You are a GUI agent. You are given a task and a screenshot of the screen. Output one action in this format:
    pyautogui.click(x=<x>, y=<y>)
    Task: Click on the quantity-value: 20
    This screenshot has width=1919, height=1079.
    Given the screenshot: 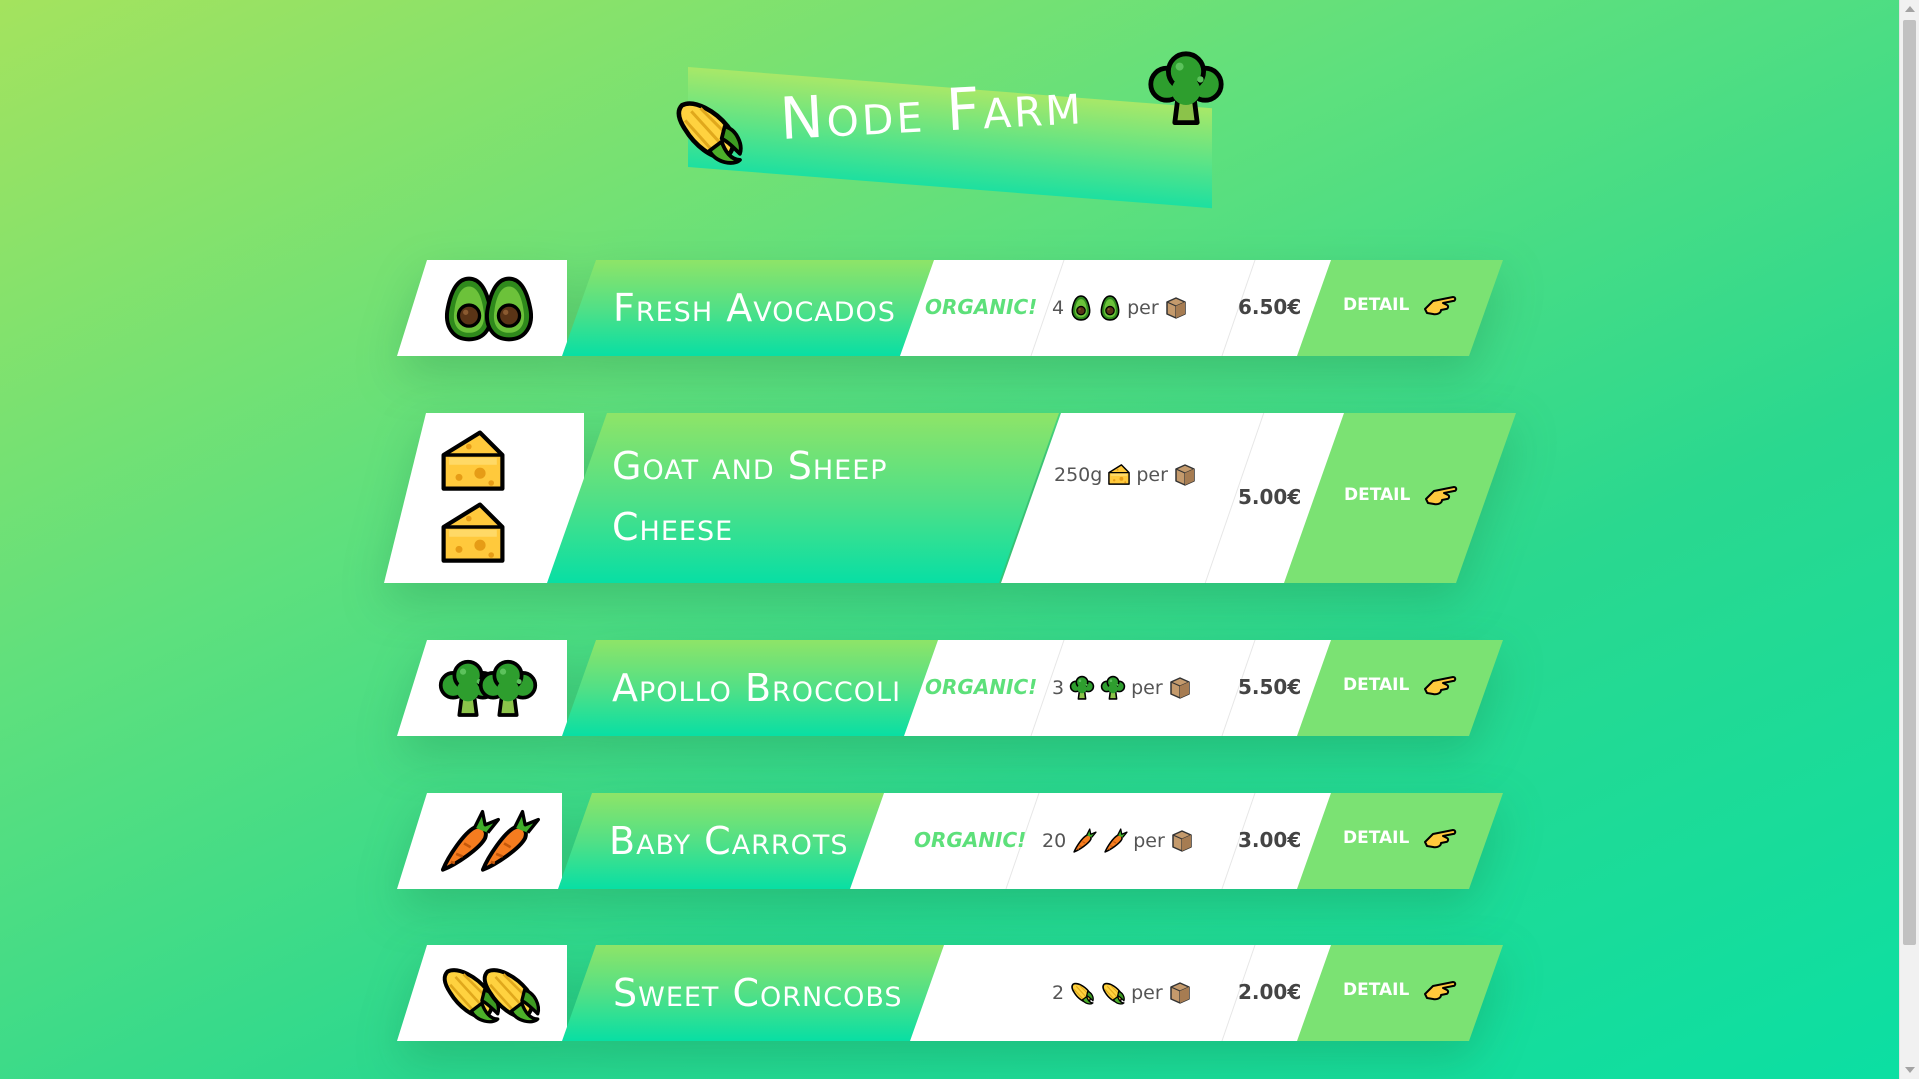 What is the action you would take?
    pyautogui.click(x=1054, y=841)
    